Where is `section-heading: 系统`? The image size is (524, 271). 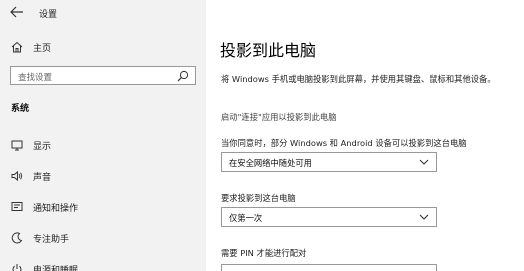
section-heading: 系统 is located at coordinates (20, 109).